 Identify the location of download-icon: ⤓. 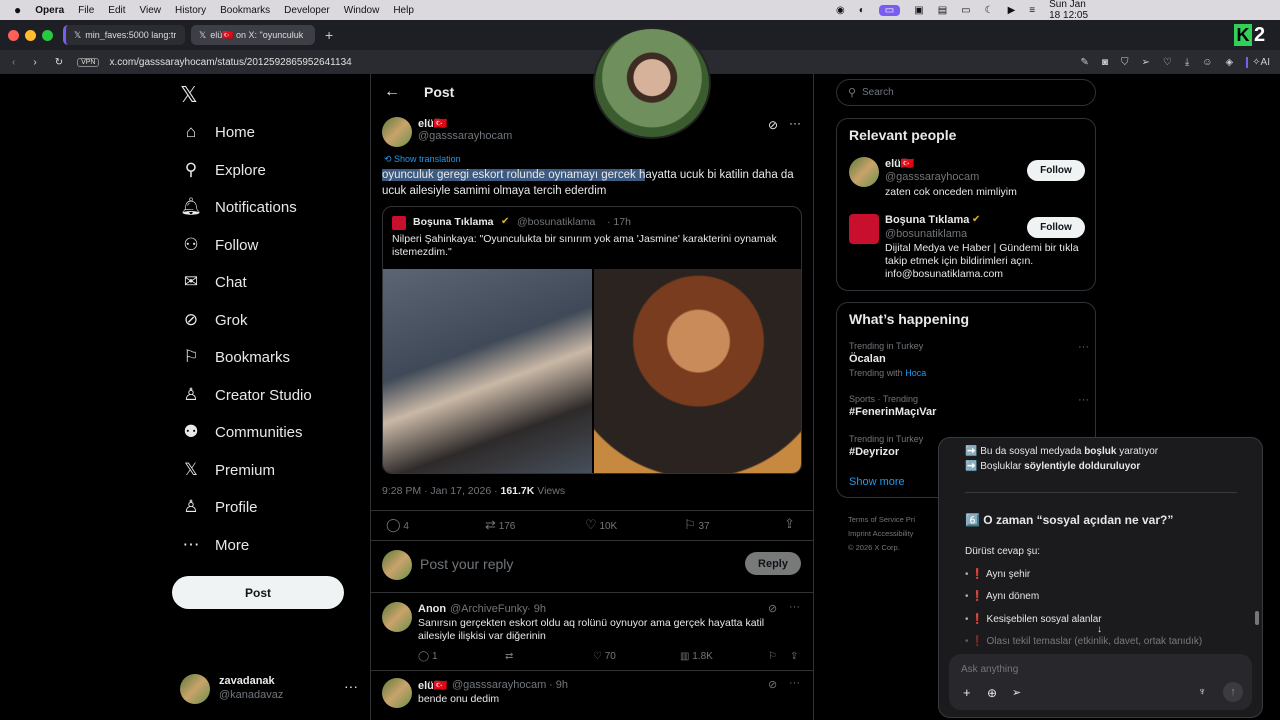
(1187, 62).